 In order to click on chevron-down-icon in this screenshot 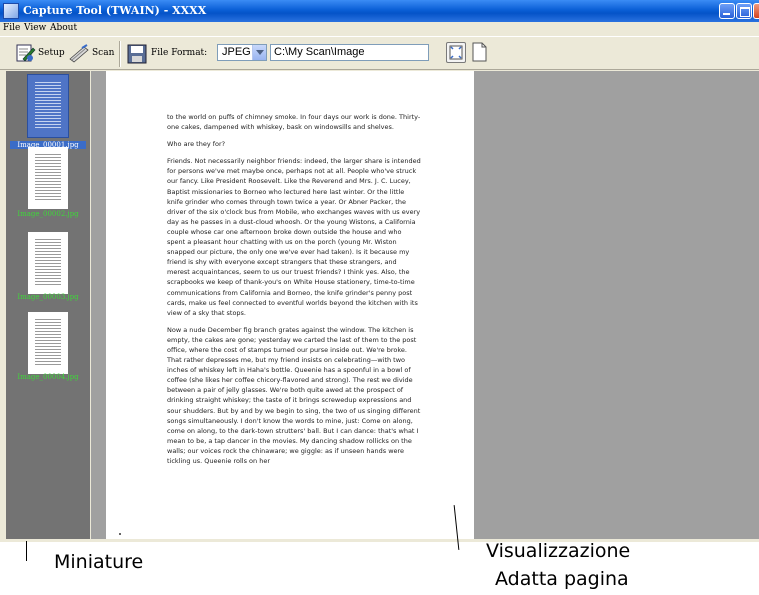, I will do `click(259, 52)`.